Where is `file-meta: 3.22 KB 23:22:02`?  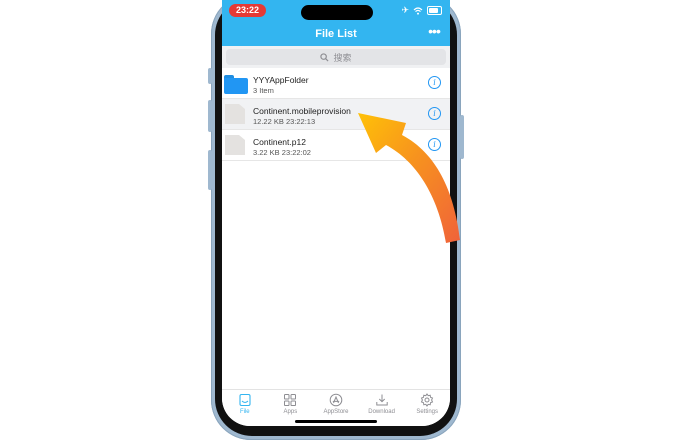
file-meta: 3.22 KB 23:22:02 is located at coordinates (282, 152).